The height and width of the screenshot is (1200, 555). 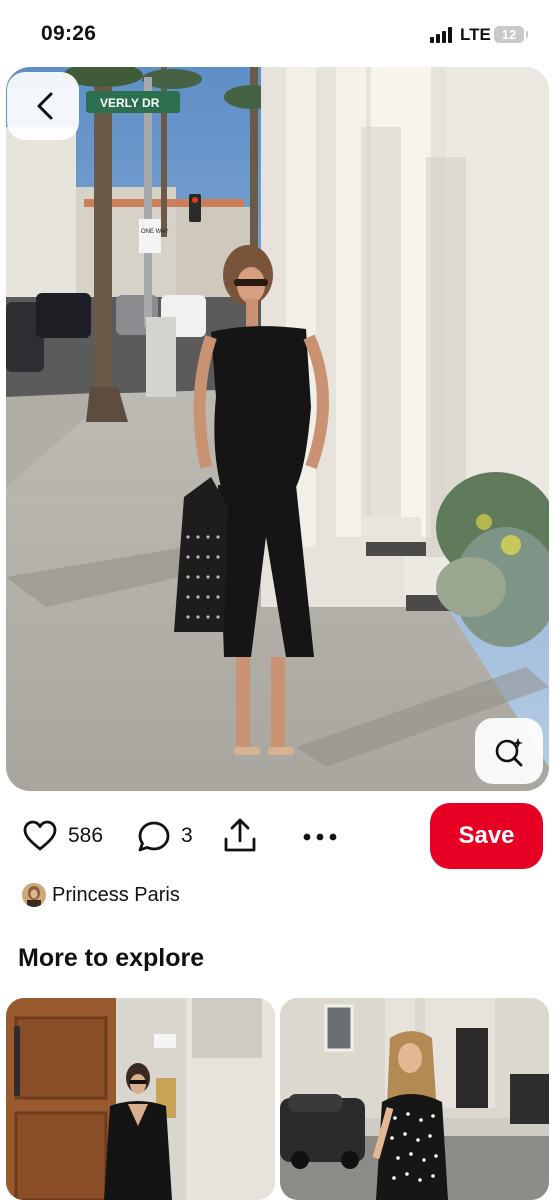 I want to click on creator-name: Princess Paris, so click(x=116, y=895).